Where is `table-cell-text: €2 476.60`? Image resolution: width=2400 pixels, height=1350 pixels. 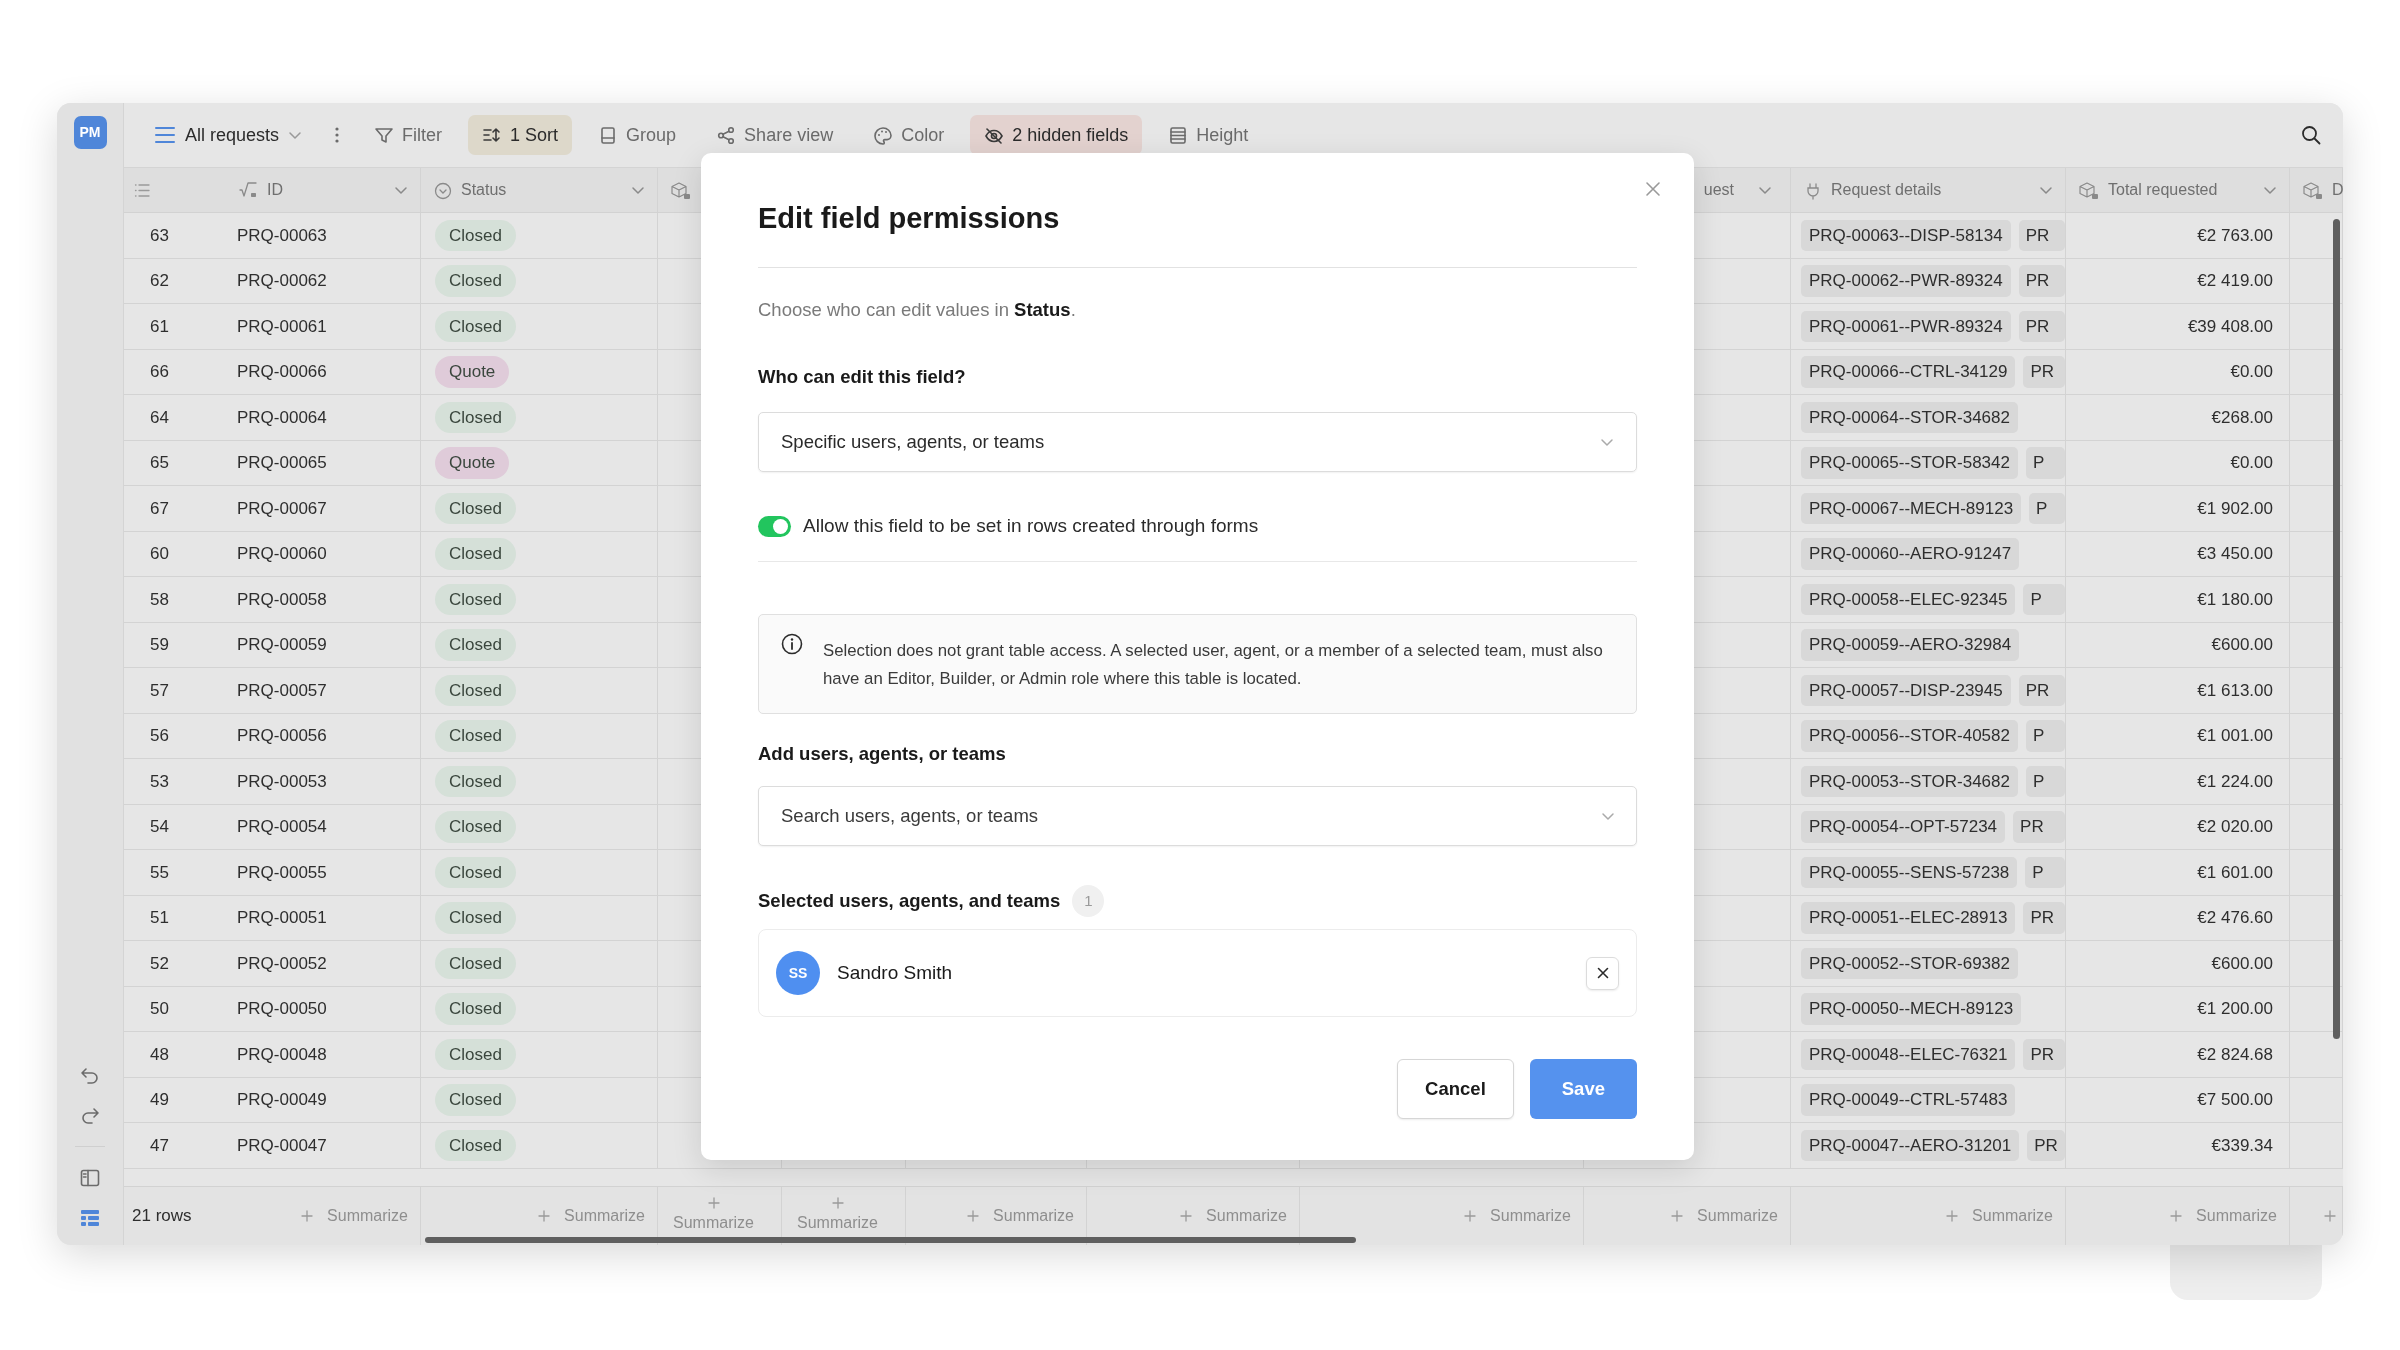
table-cell-text: €2 476.60 is located at coordinates (2235, 918).